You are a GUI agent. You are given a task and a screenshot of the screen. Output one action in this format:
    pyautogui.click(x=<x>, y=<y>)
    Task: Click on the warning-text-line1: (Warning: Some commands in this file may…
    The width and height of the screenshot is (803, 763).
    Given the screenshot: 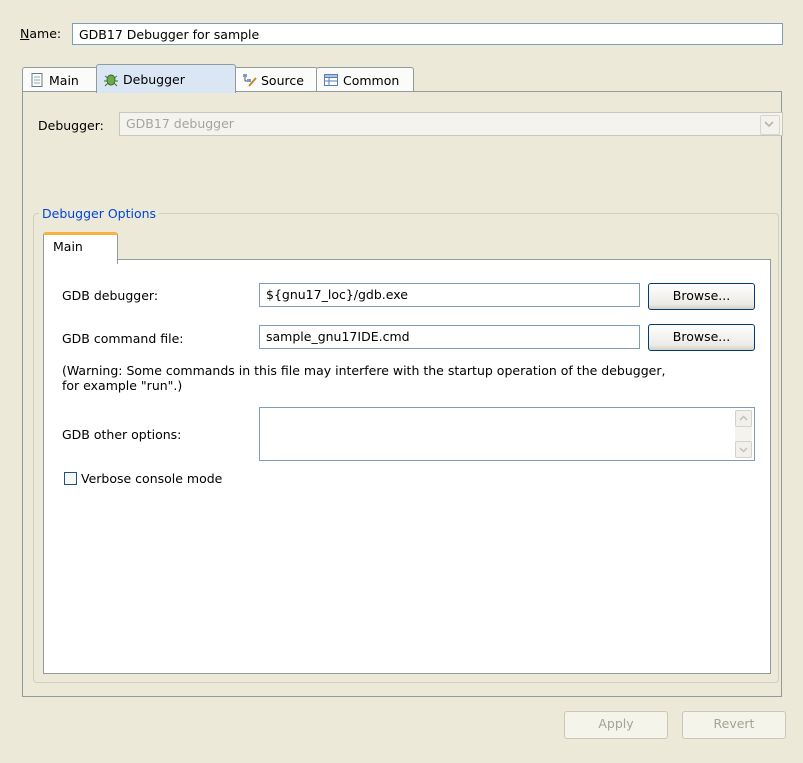 What is the action you would take?
    pyautogui.click(x=364, y=370)
    